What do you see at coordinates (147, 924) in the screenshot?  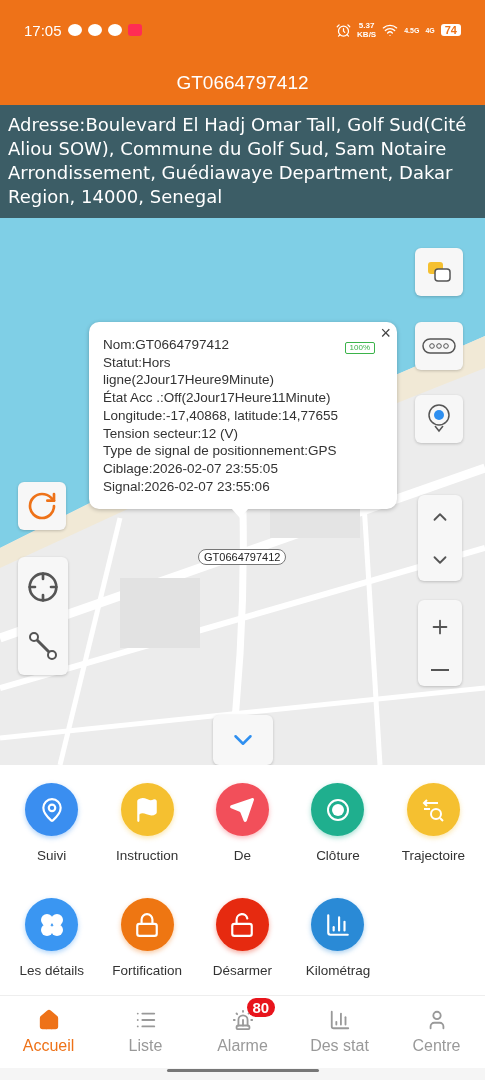 I see `lock-icon` at bounding box center [147, 924].